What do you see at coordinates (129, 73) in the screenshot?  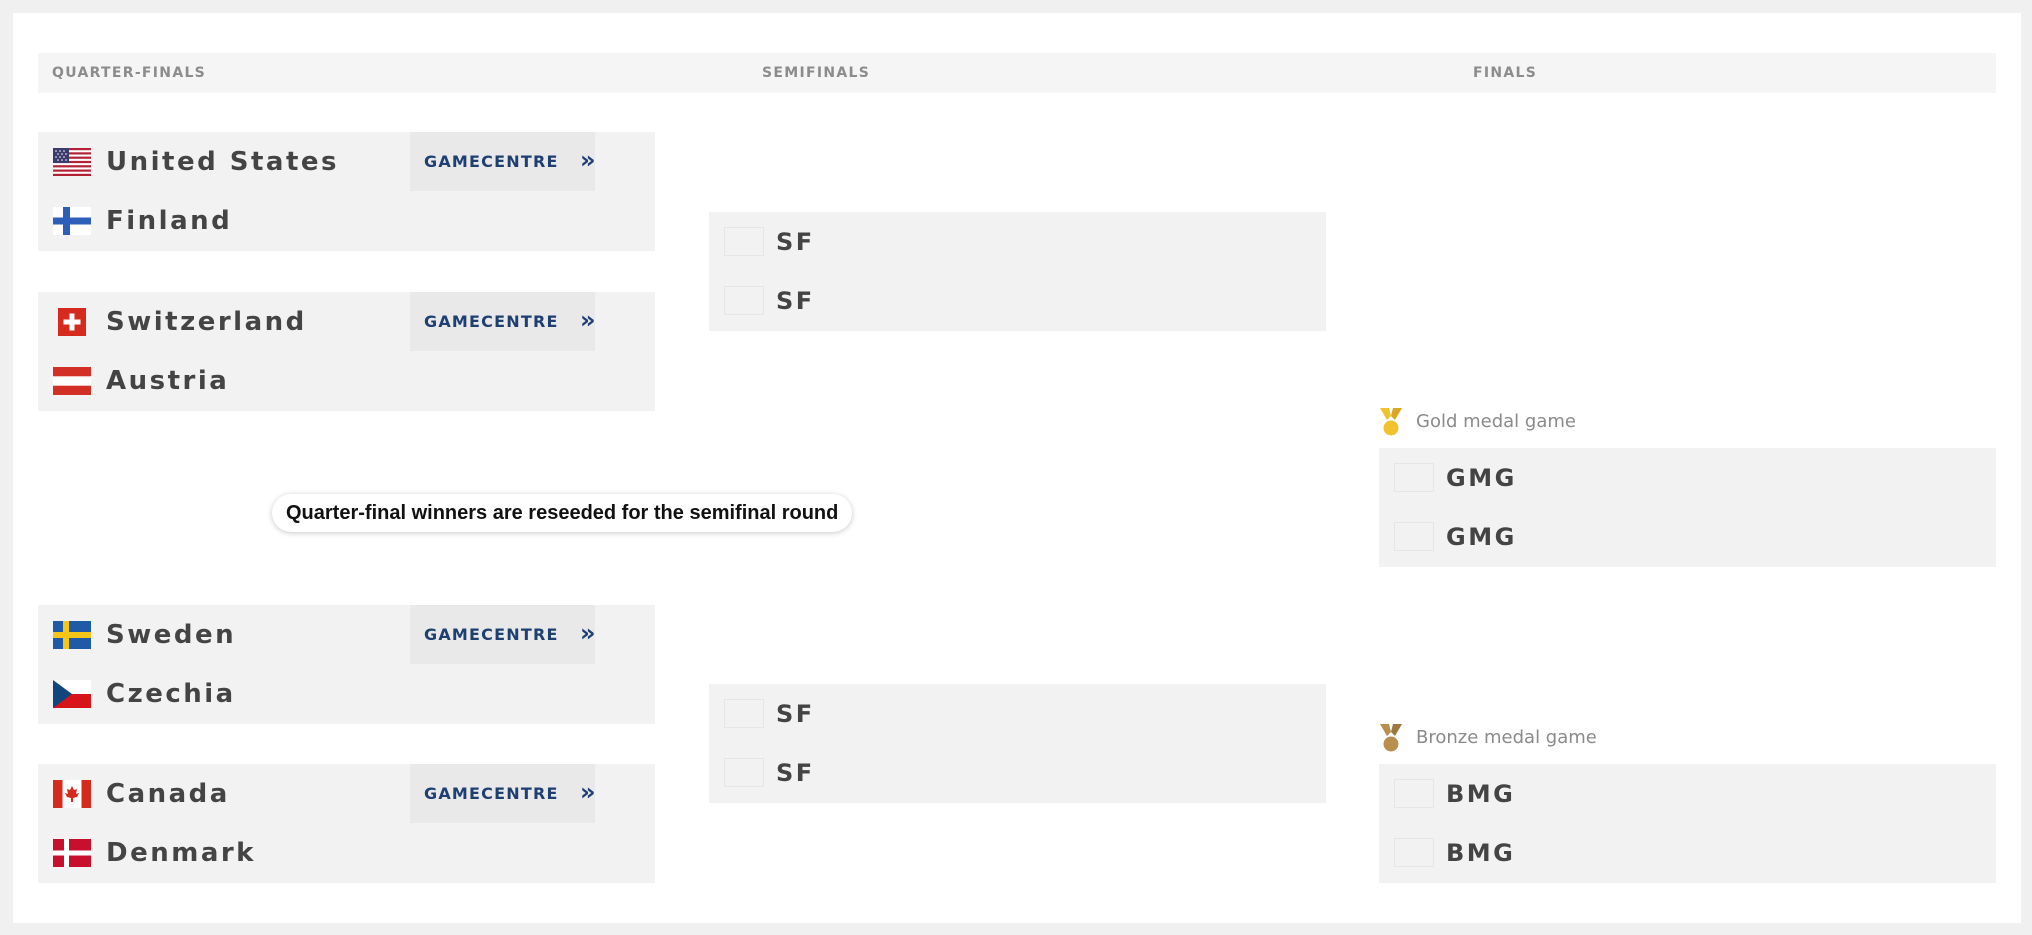 I see `round-label-quarterfinals: QUARTER-FINALS` at bounding box center [129, 73].